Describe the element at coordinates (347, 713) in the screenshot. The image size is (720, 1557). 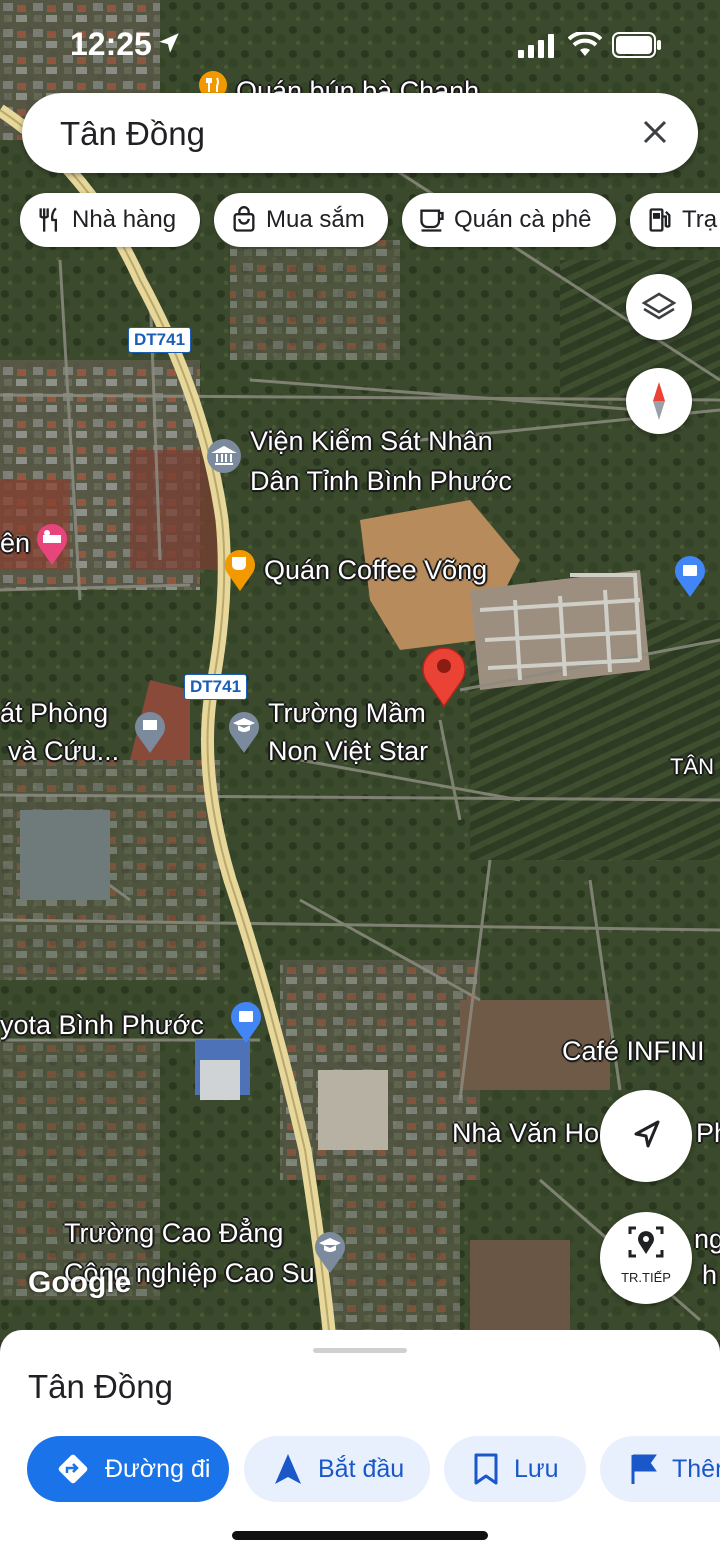
I see `poi-label-school: Trường Mầm` at that location.